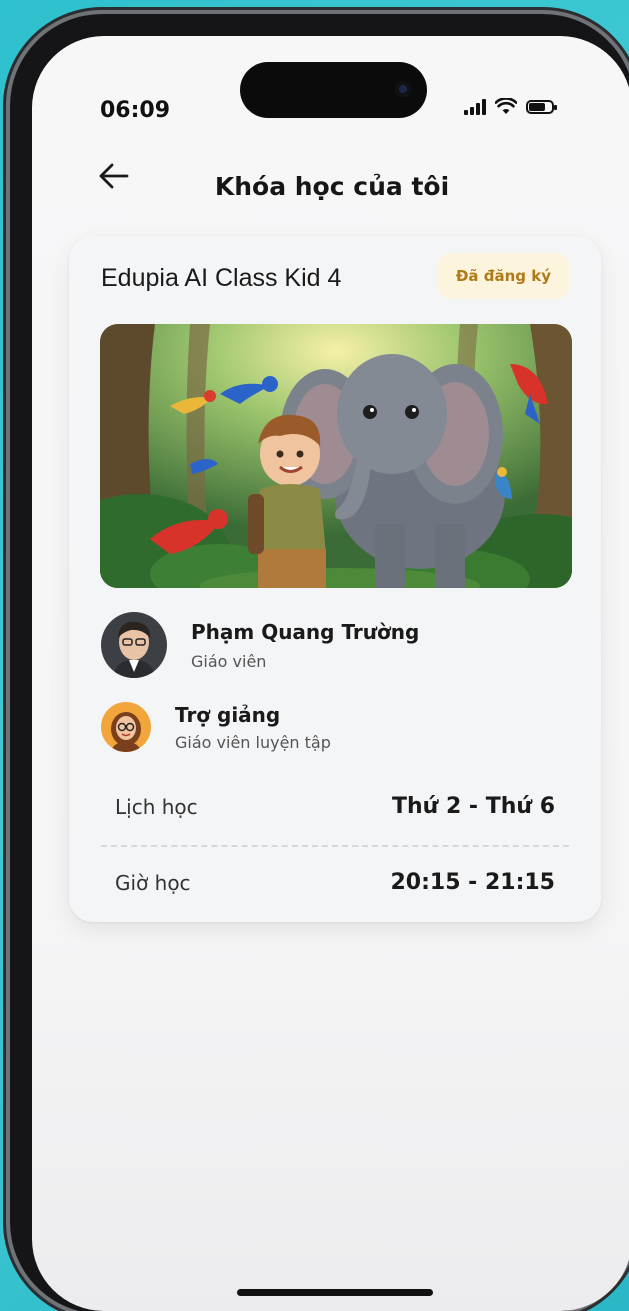 The height and width of the screenshot is (1311, 629). Describe the element at coordinates (475, 106) in the screenshot. I see `cellular-signal-icon` at that location.